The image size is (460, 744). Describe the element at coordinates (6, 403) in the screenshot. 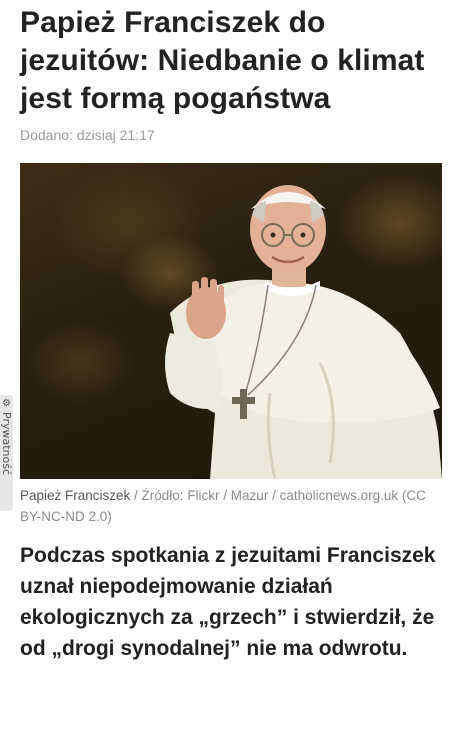

I see `gear-icon: ⚙` at that location.